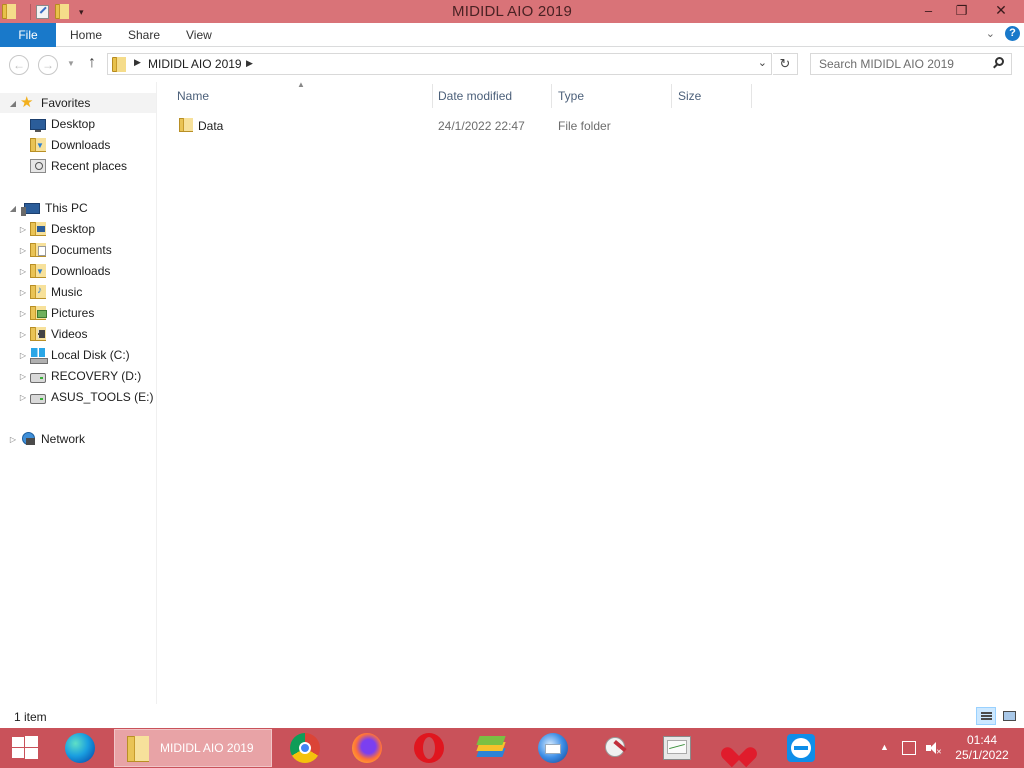  What do you see at coordinates (900, 64) in the screenshot?
I see `search-input` at bounding box center [900, 64].